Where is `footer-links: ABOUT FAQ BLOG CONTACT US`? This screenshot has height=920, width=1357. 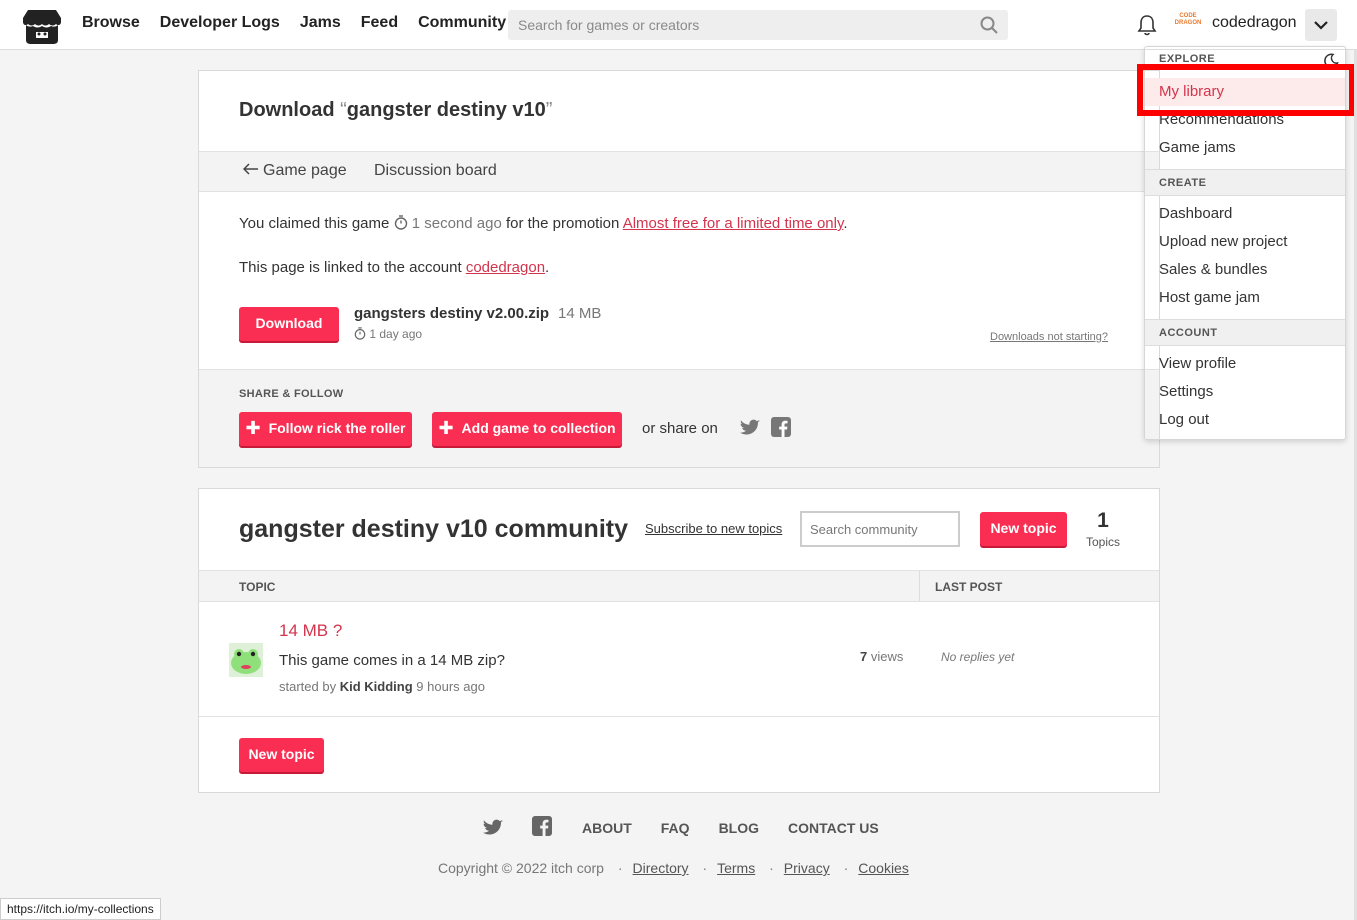
footer-links: ABOUT FAQ BLOG CONTACT US is located at coordinates (730, 828).